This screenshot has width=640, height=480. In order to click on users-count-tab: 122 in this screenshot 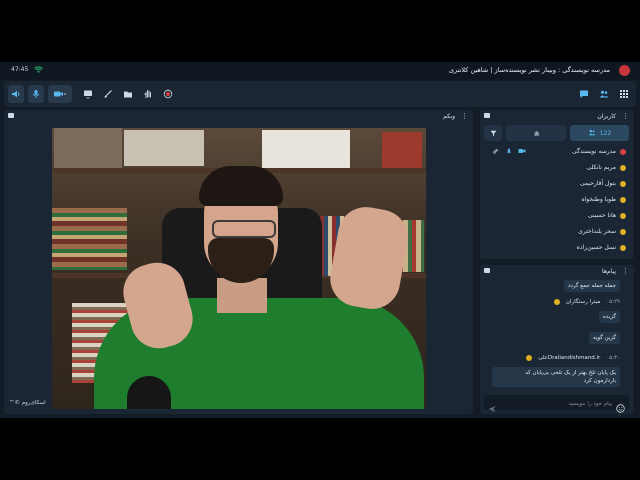, I will do `click(599, 133)`.